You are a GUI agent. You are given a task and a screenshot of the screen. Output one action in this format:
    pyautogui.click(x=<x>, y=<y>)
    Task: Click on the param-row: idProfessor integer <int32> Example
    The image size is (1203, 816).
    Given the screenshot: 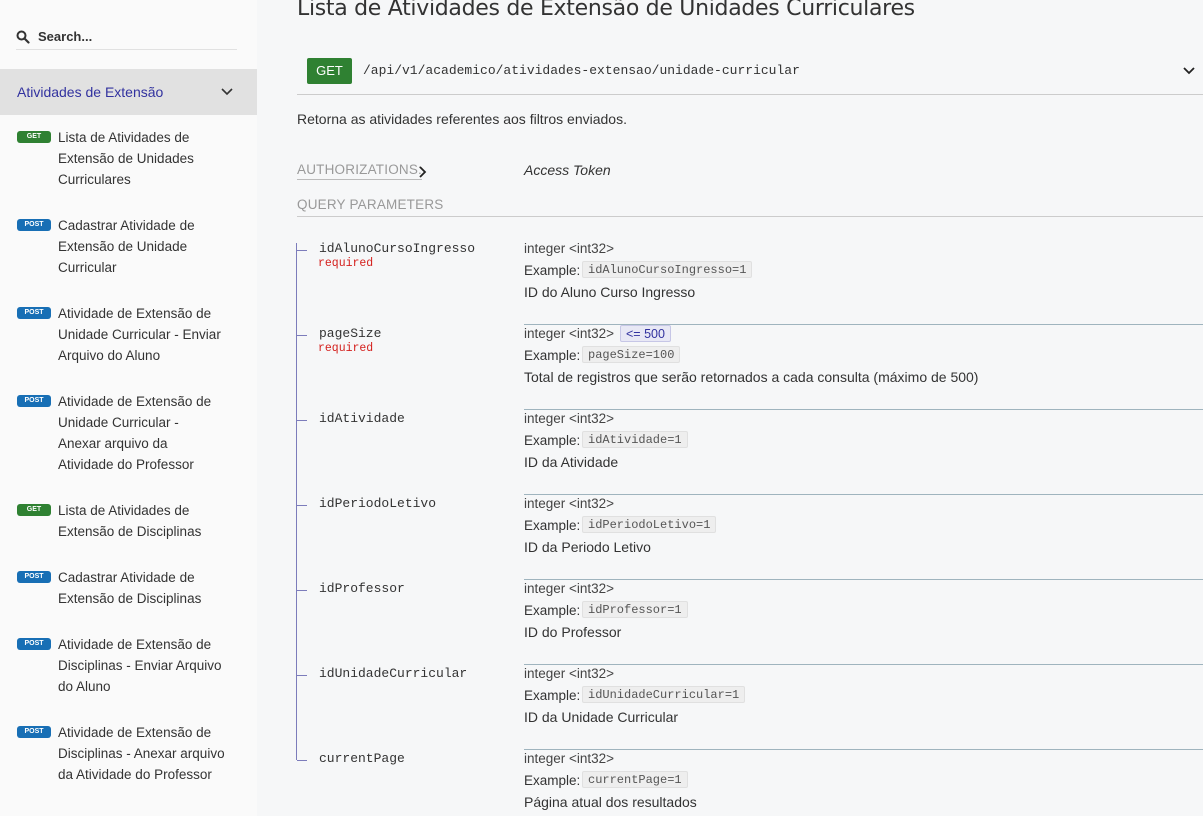 What is the action you would take?
    pyautogui.click(x=750, y=622)
    